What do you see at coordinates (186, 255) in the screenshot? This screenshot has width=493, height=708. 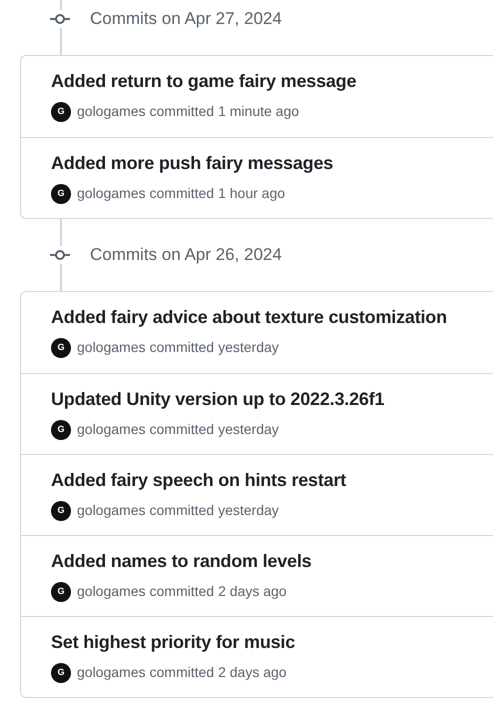 I see `commits-date-heading: Commits on Apr 26, 2024` at bounding box center [186, 255].